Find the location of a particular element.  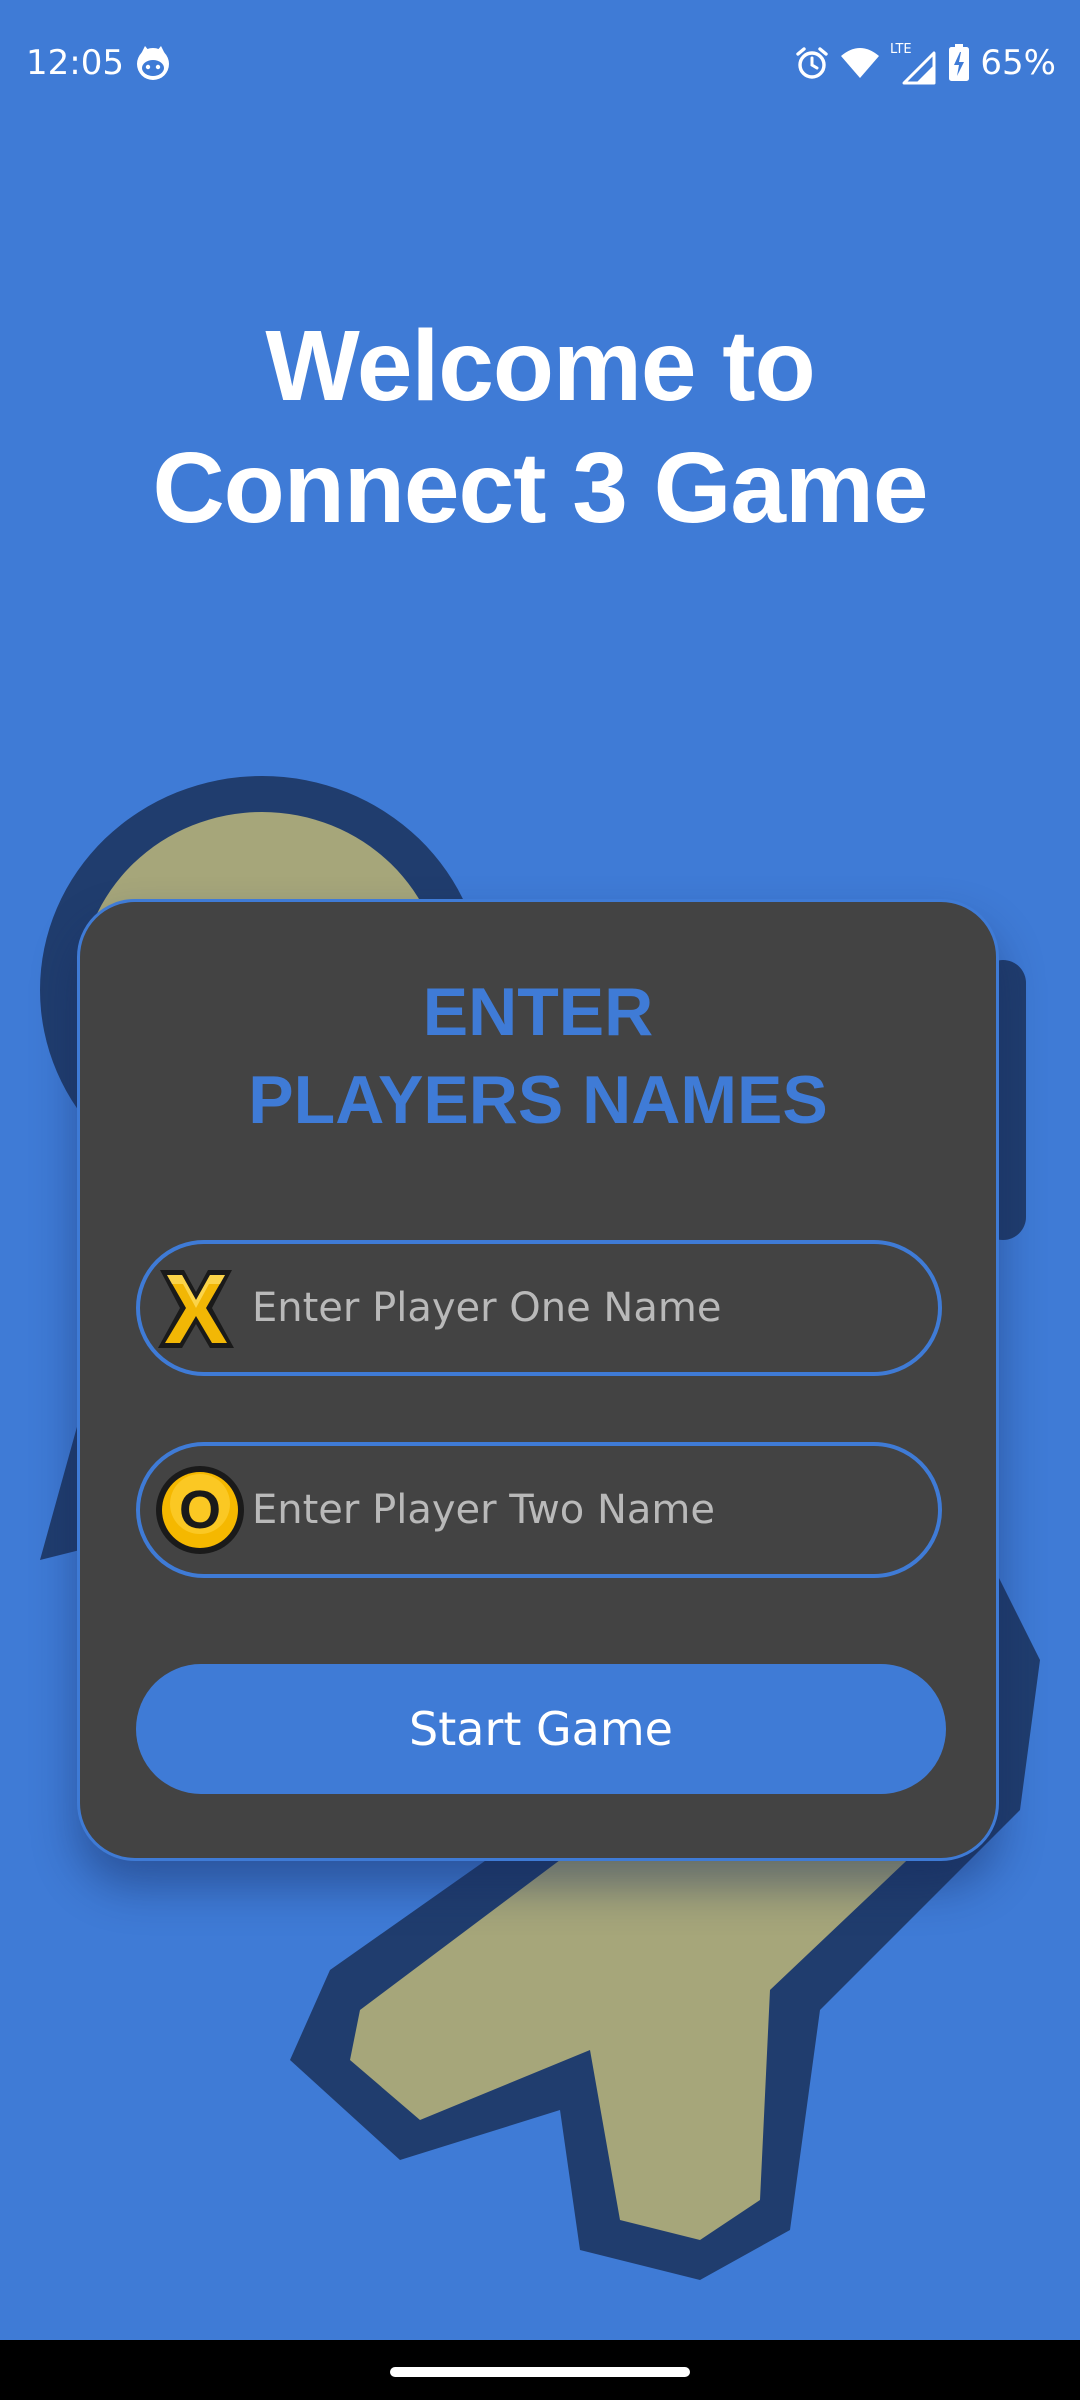

card-title-line2: PLAYERS NAMES is located at coordinates (538, 1100).